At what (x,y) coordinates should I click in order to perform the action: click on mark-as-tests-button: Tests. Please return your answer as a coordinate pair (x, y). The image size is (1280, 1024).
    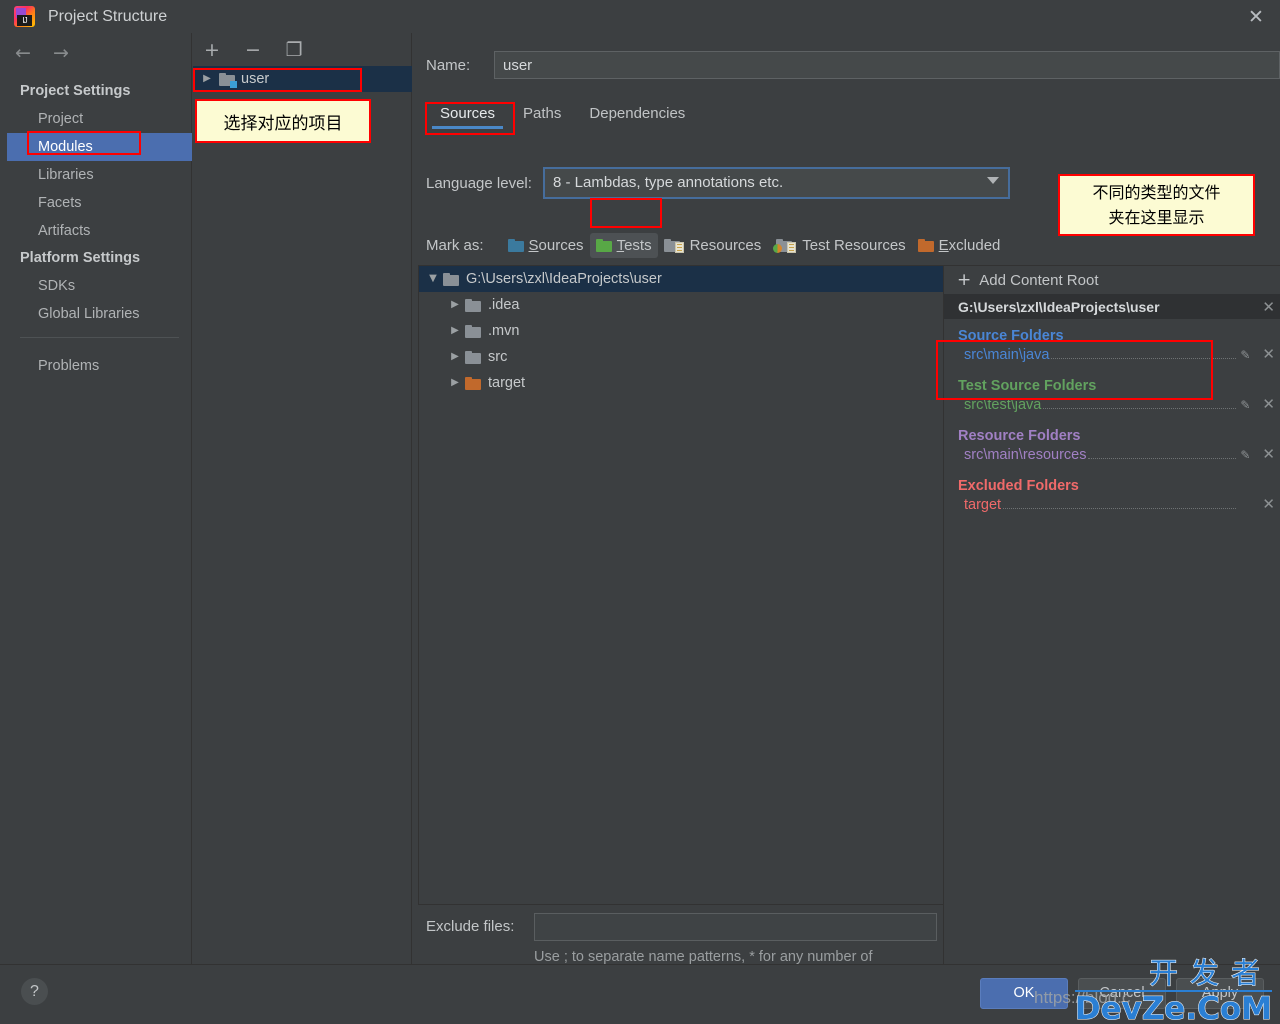
    Looking at the image, I should click on (623, 245).